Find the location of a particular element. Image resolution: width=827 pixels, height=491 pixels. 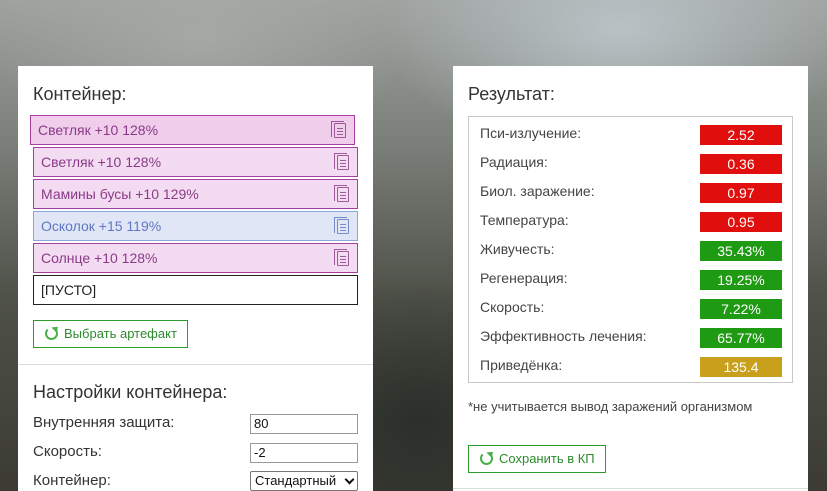

save-to-kp-button: Сохранить в КП is located at coordinates (537, 459).